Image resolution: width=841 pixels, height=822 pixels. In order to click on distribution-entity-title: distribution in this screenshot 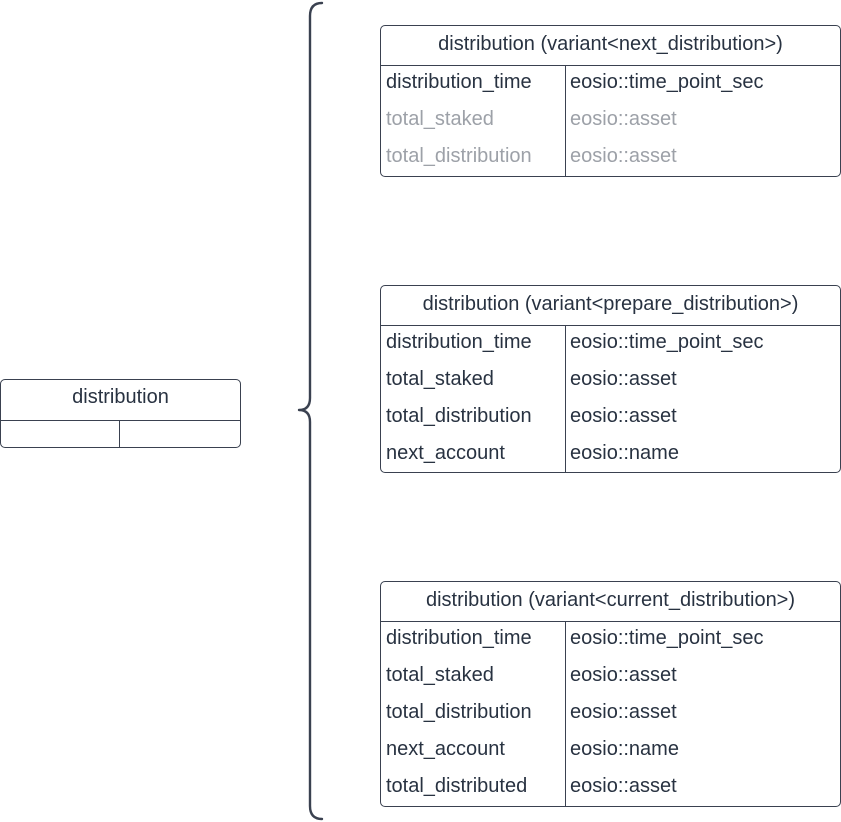, I will do `click(120, 400)`.